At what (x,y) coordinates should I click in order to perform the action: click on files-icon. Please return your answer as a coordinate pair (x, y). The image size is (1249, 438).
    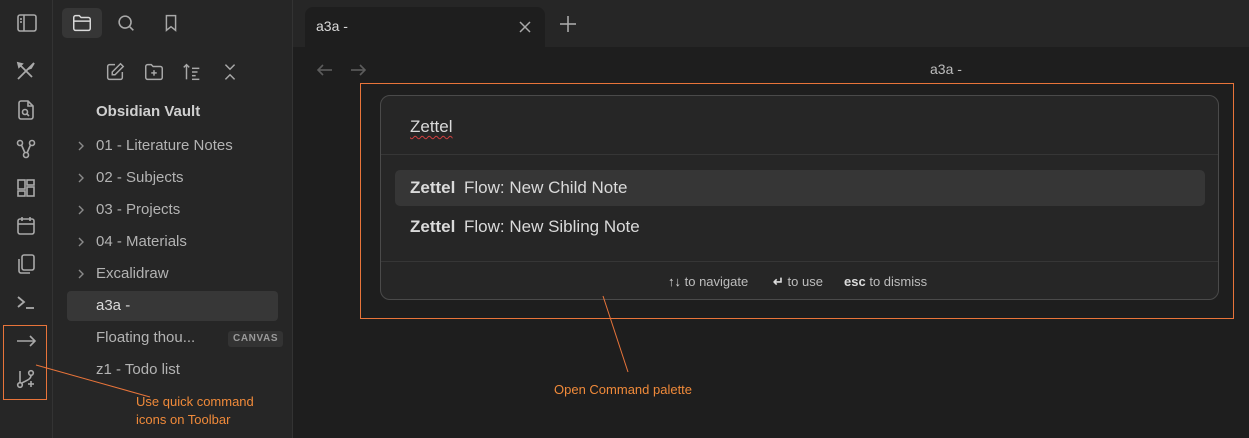
    Looking at the image, I should click on (82, 23).